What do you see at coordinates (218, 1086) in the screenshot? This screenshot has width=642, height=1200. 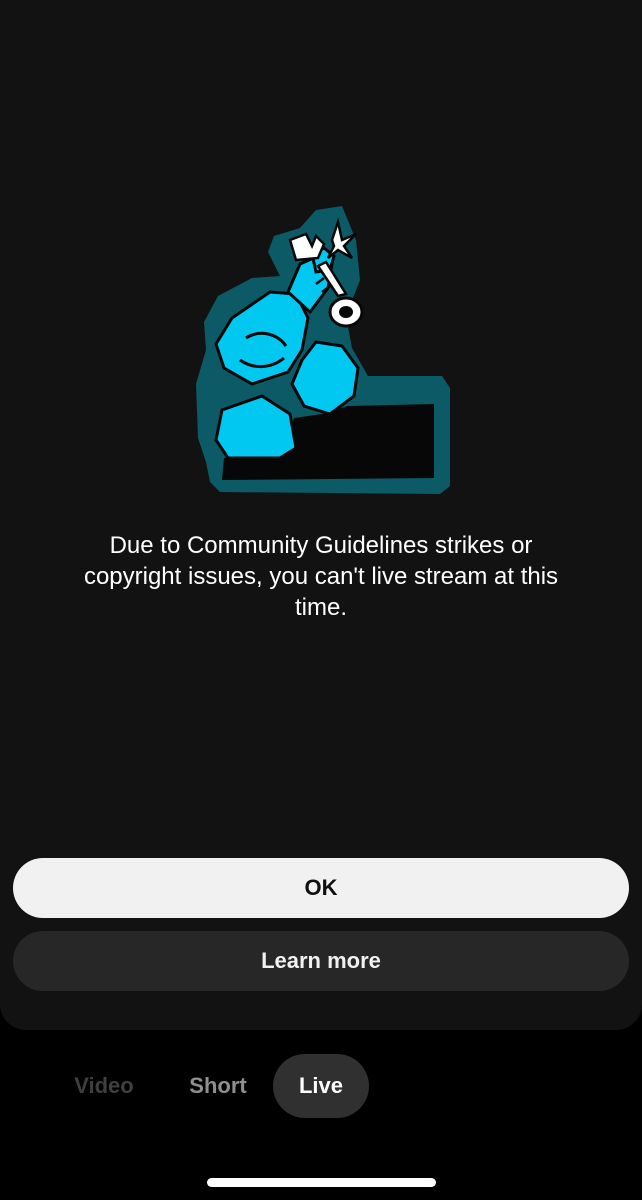 I see `mode-tab-short: Short` at bounding box center [218, 1086].